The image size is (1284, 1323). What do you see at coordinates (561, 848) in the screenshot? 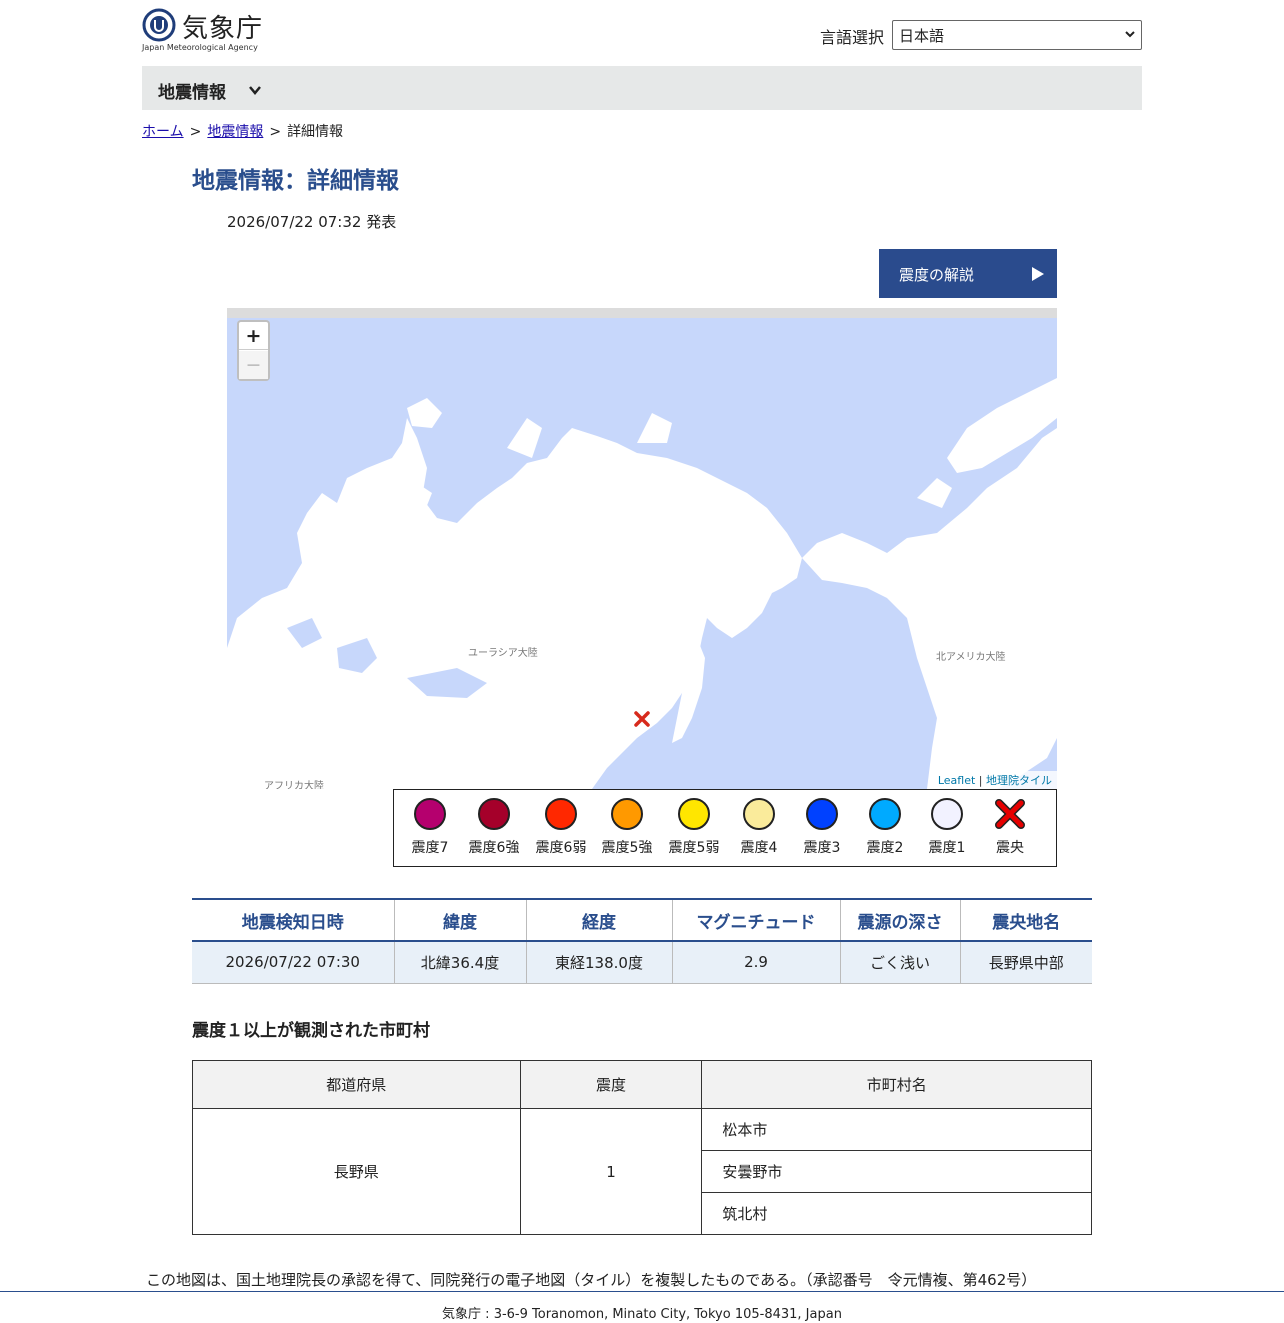
I see `legend-label: 震度6弱` at bounding box center [561, 848].